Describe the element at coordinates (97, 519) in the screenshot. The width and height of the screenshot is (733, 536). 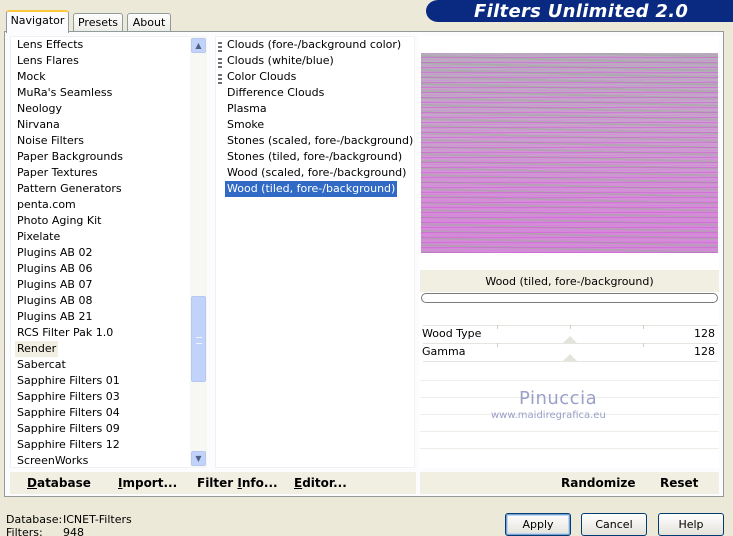
I see `database-status-value: ICNET-Filters` at that location.